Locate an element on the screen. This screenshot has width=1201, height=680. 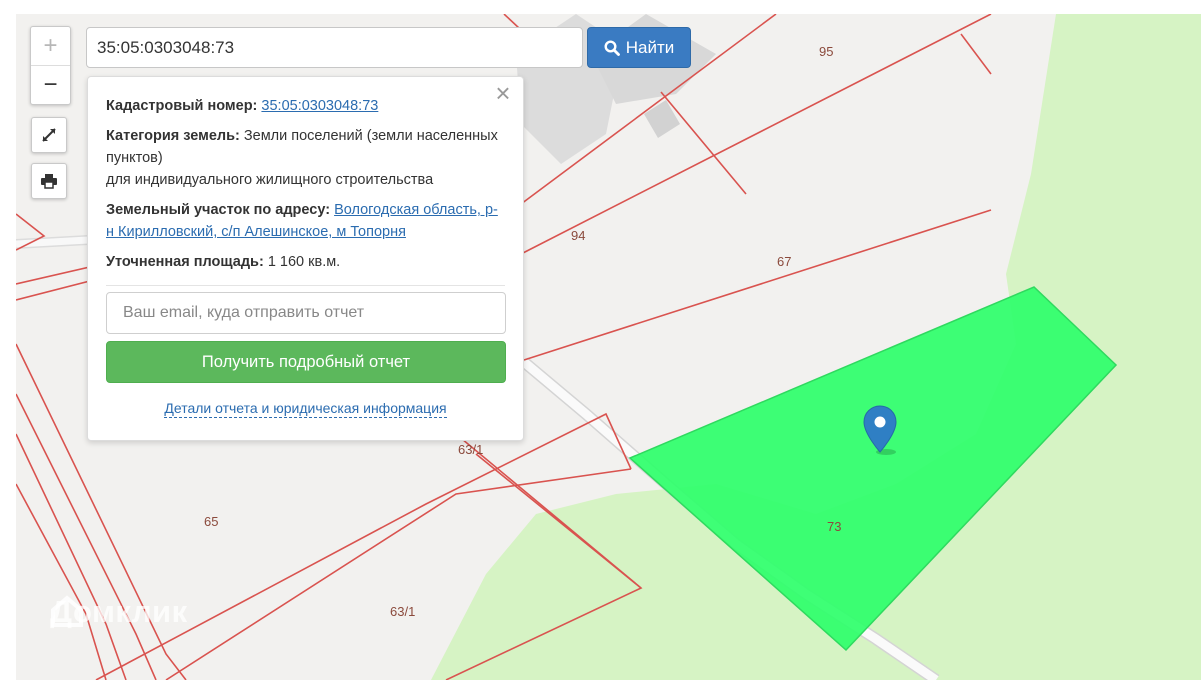
area-row: Уточненная площадь: 1 160 кв.м. is located at coordinates (305, 262).